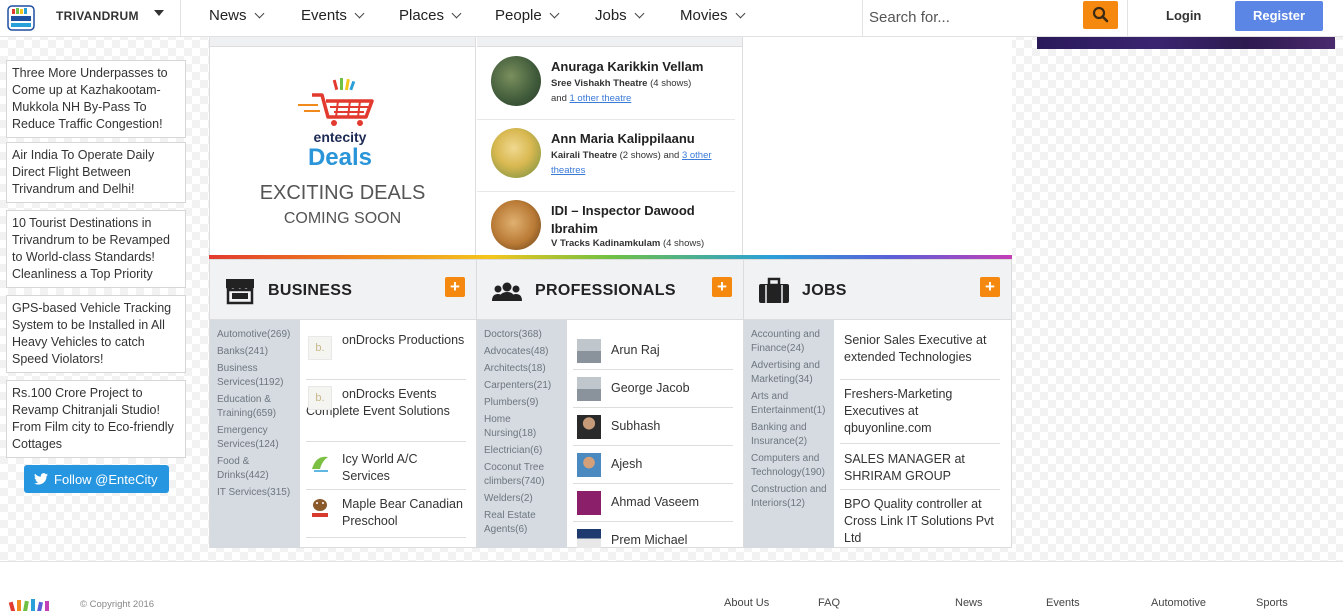 This screenshot has height=611, width=1343. I want to click on list-item: Ahmad Vaseem, so click(653, 503).